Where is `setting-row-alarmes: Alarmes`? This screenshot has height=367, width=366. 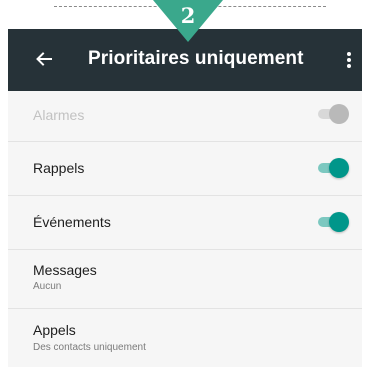 setting-row-alarmes: Alarmes is located at coordinates (185, 116).